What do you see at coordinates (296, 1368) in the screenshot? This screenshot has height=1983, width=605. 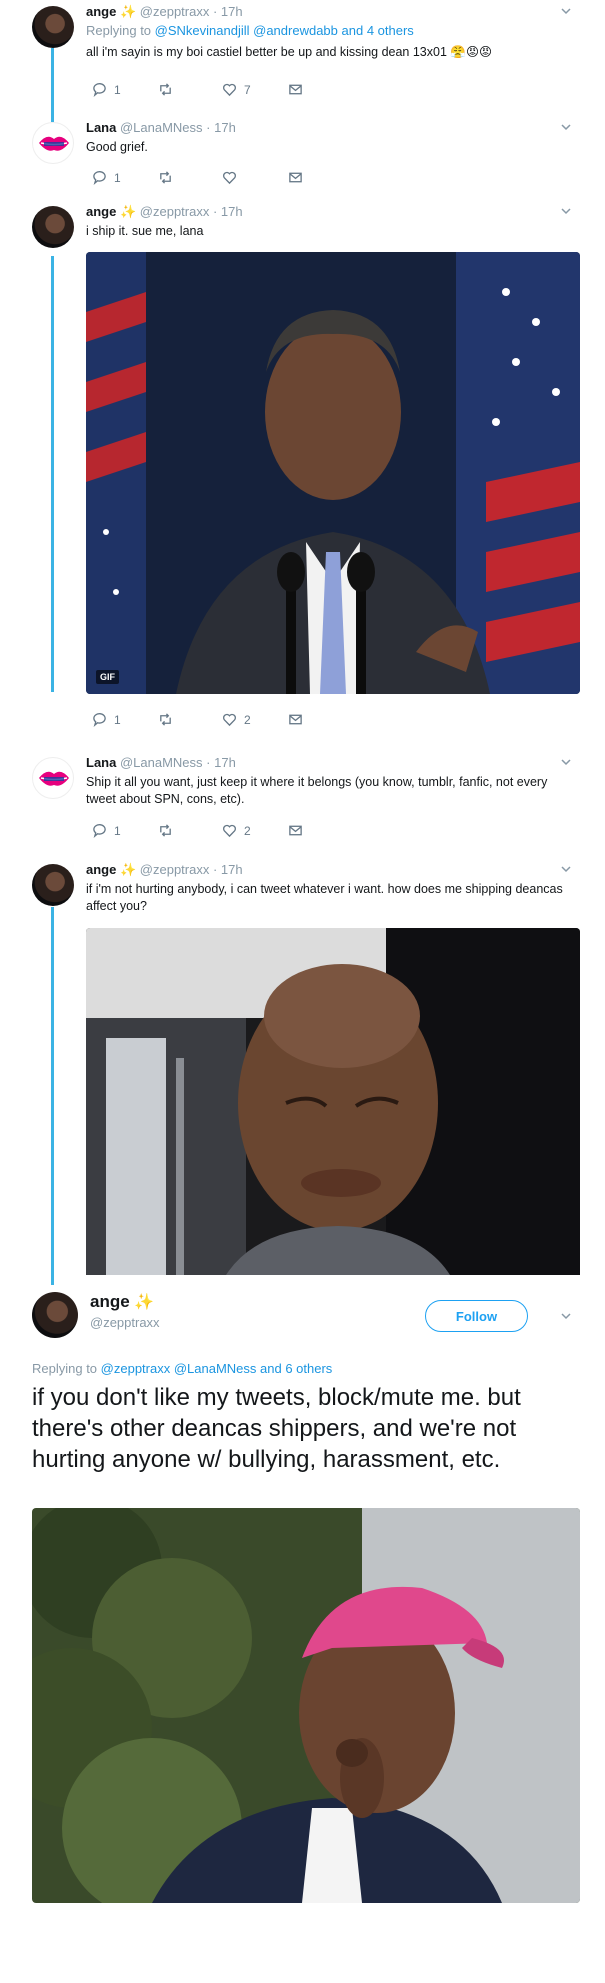 I see `reply-others: and 6 others` at bounding box center [296, 1368].